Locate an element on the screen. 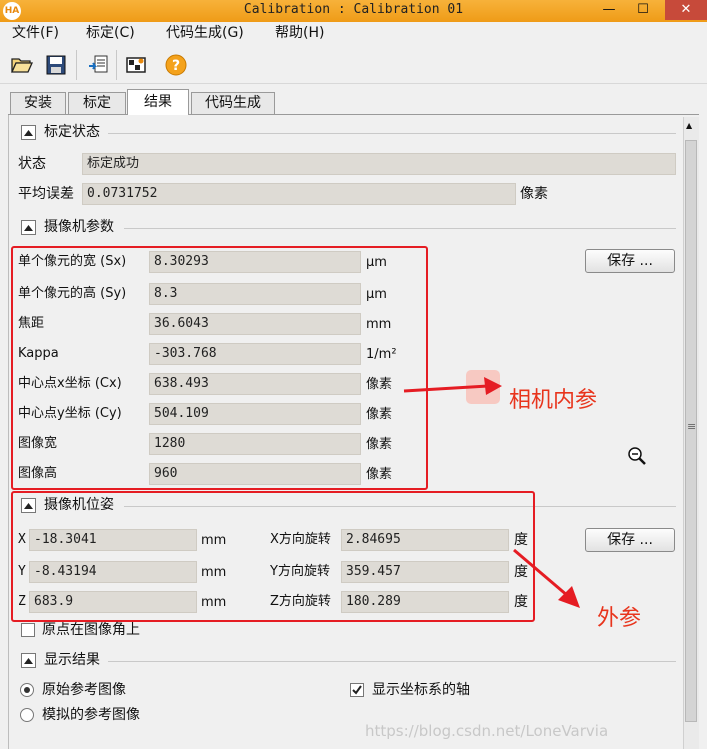 The image size is (707, 749). radio-simulated-image is located at coordinates (27, 715).